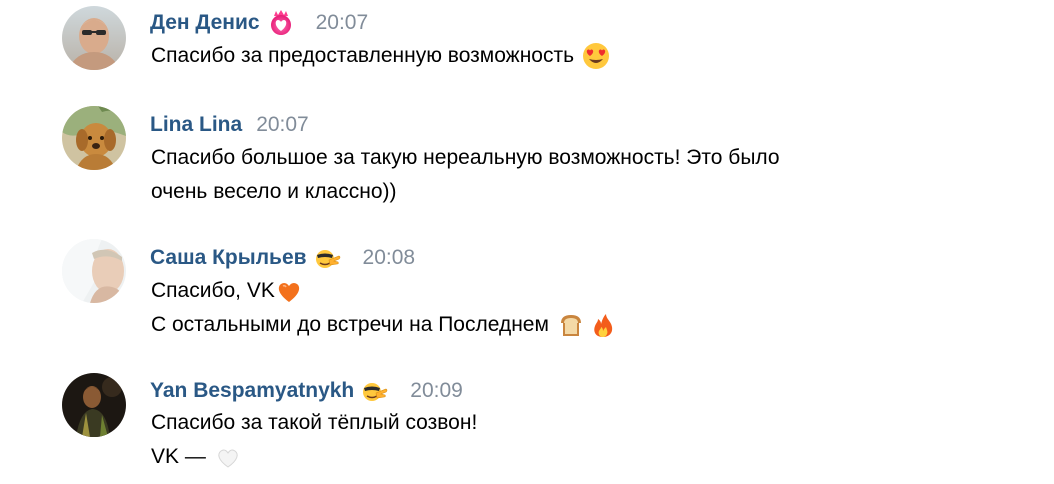 This screenshot has width=1054, height=484. I want to click on message-header: Саша Крыльев 20:08, so click(282, 258).